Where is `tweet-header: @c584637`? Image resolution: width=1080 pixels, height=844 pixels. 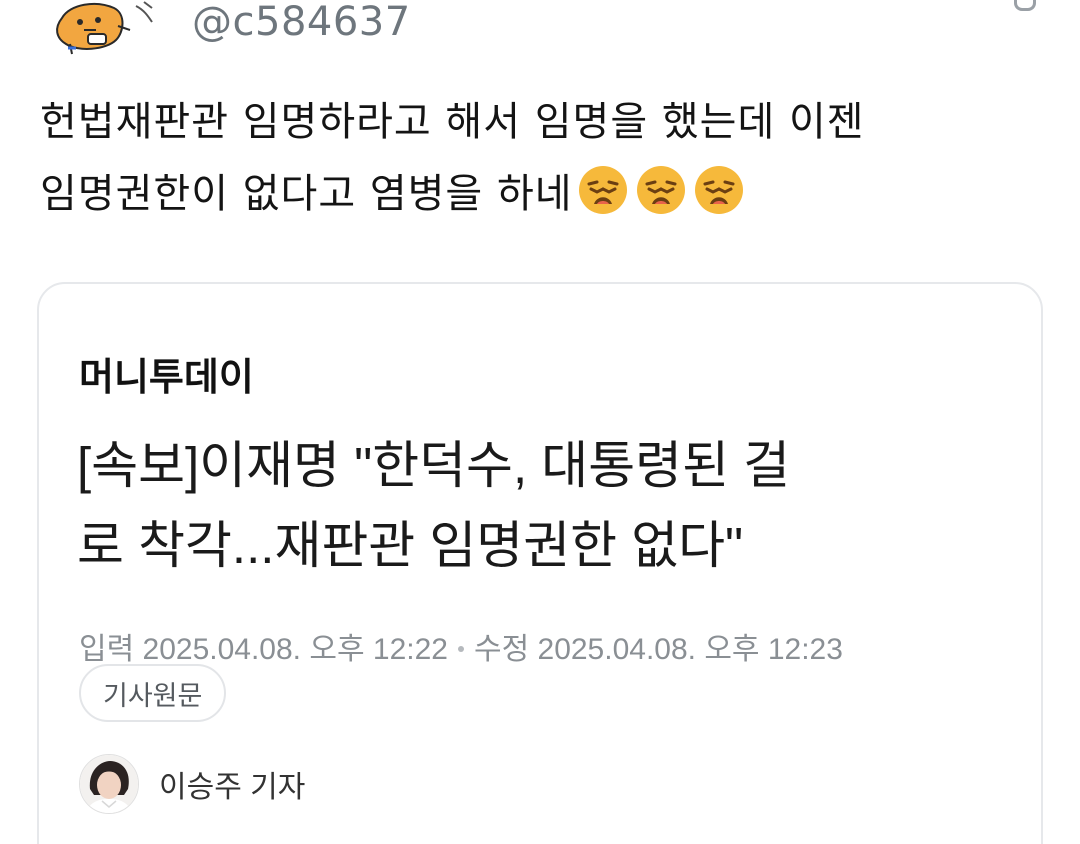 tweet-header: @c584637 is located at coordinates (225, 28).